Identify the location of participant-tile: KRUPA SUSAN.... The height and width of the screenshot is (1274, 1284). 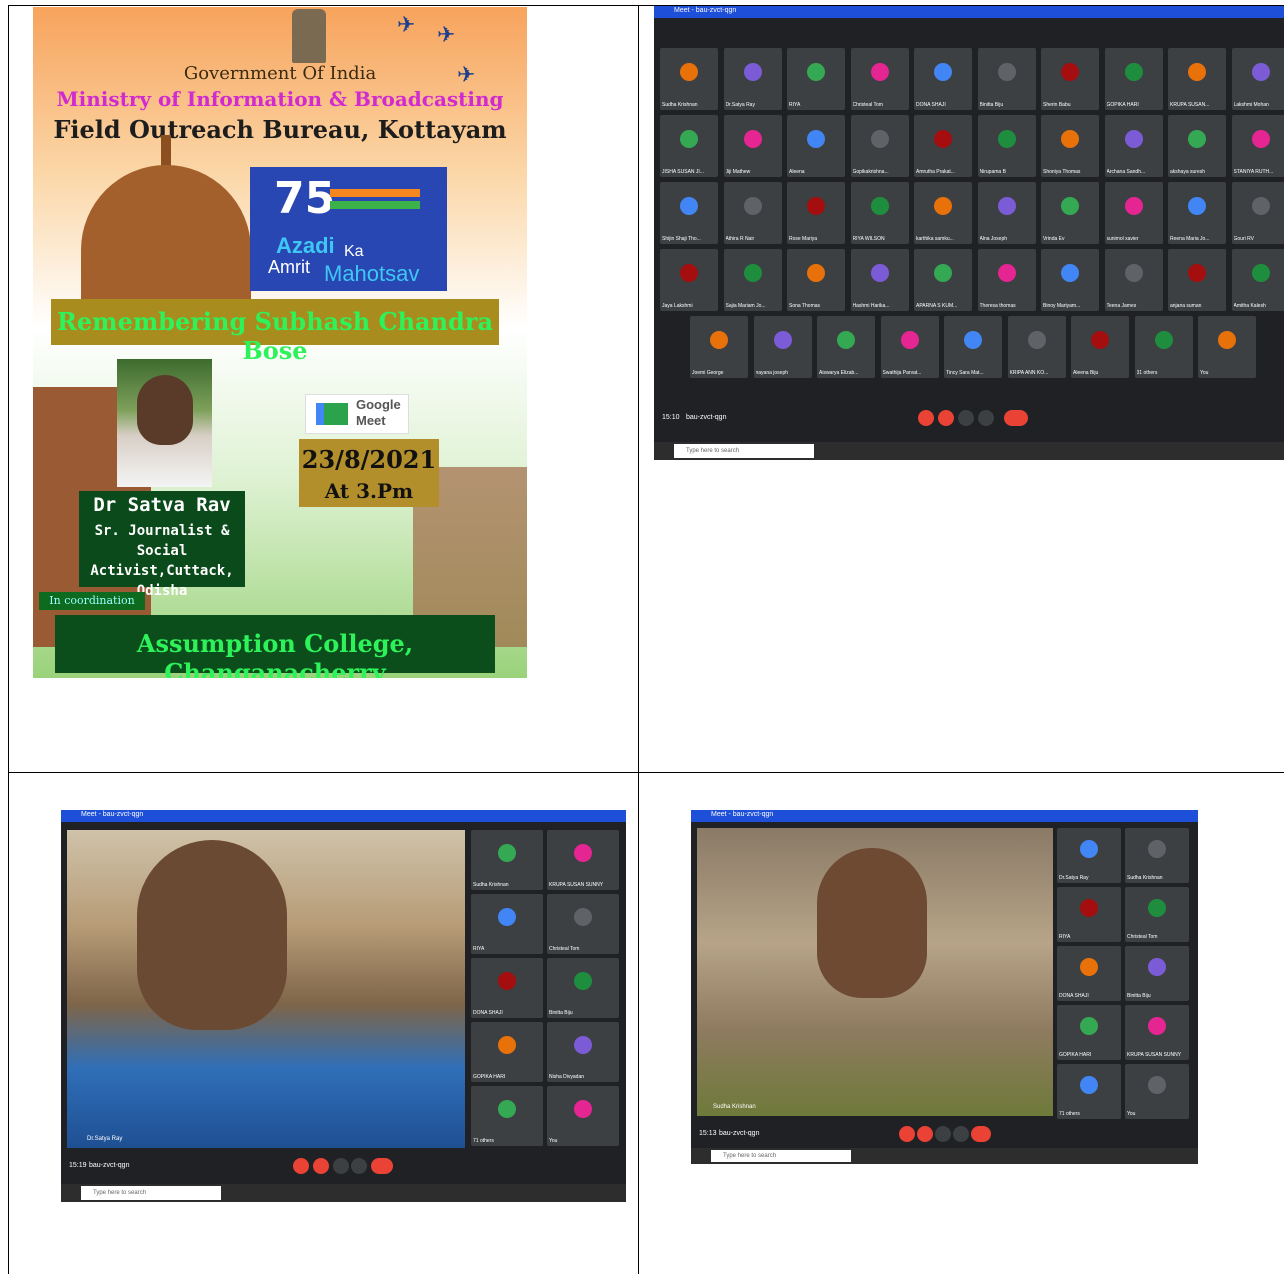
(1197, 79).